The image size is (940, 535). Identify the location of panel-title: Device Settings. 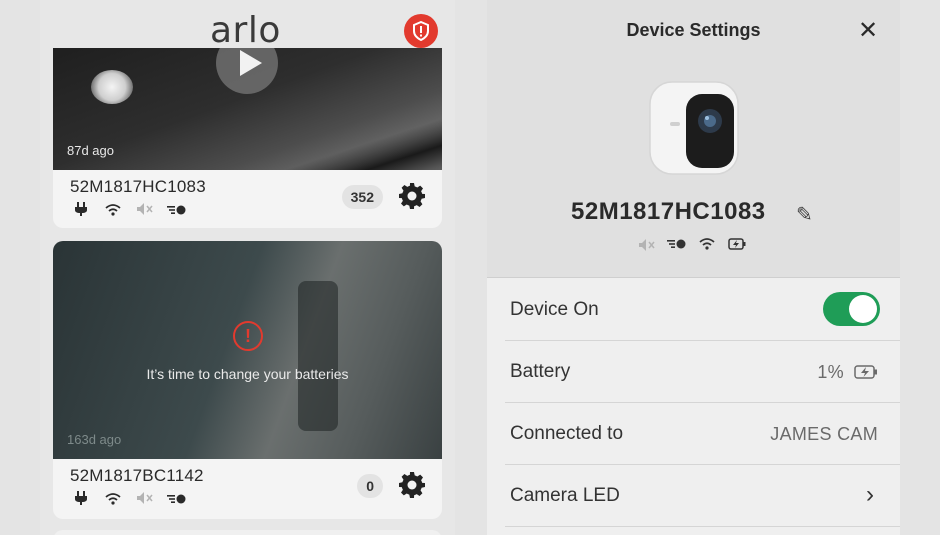
(693, 30).